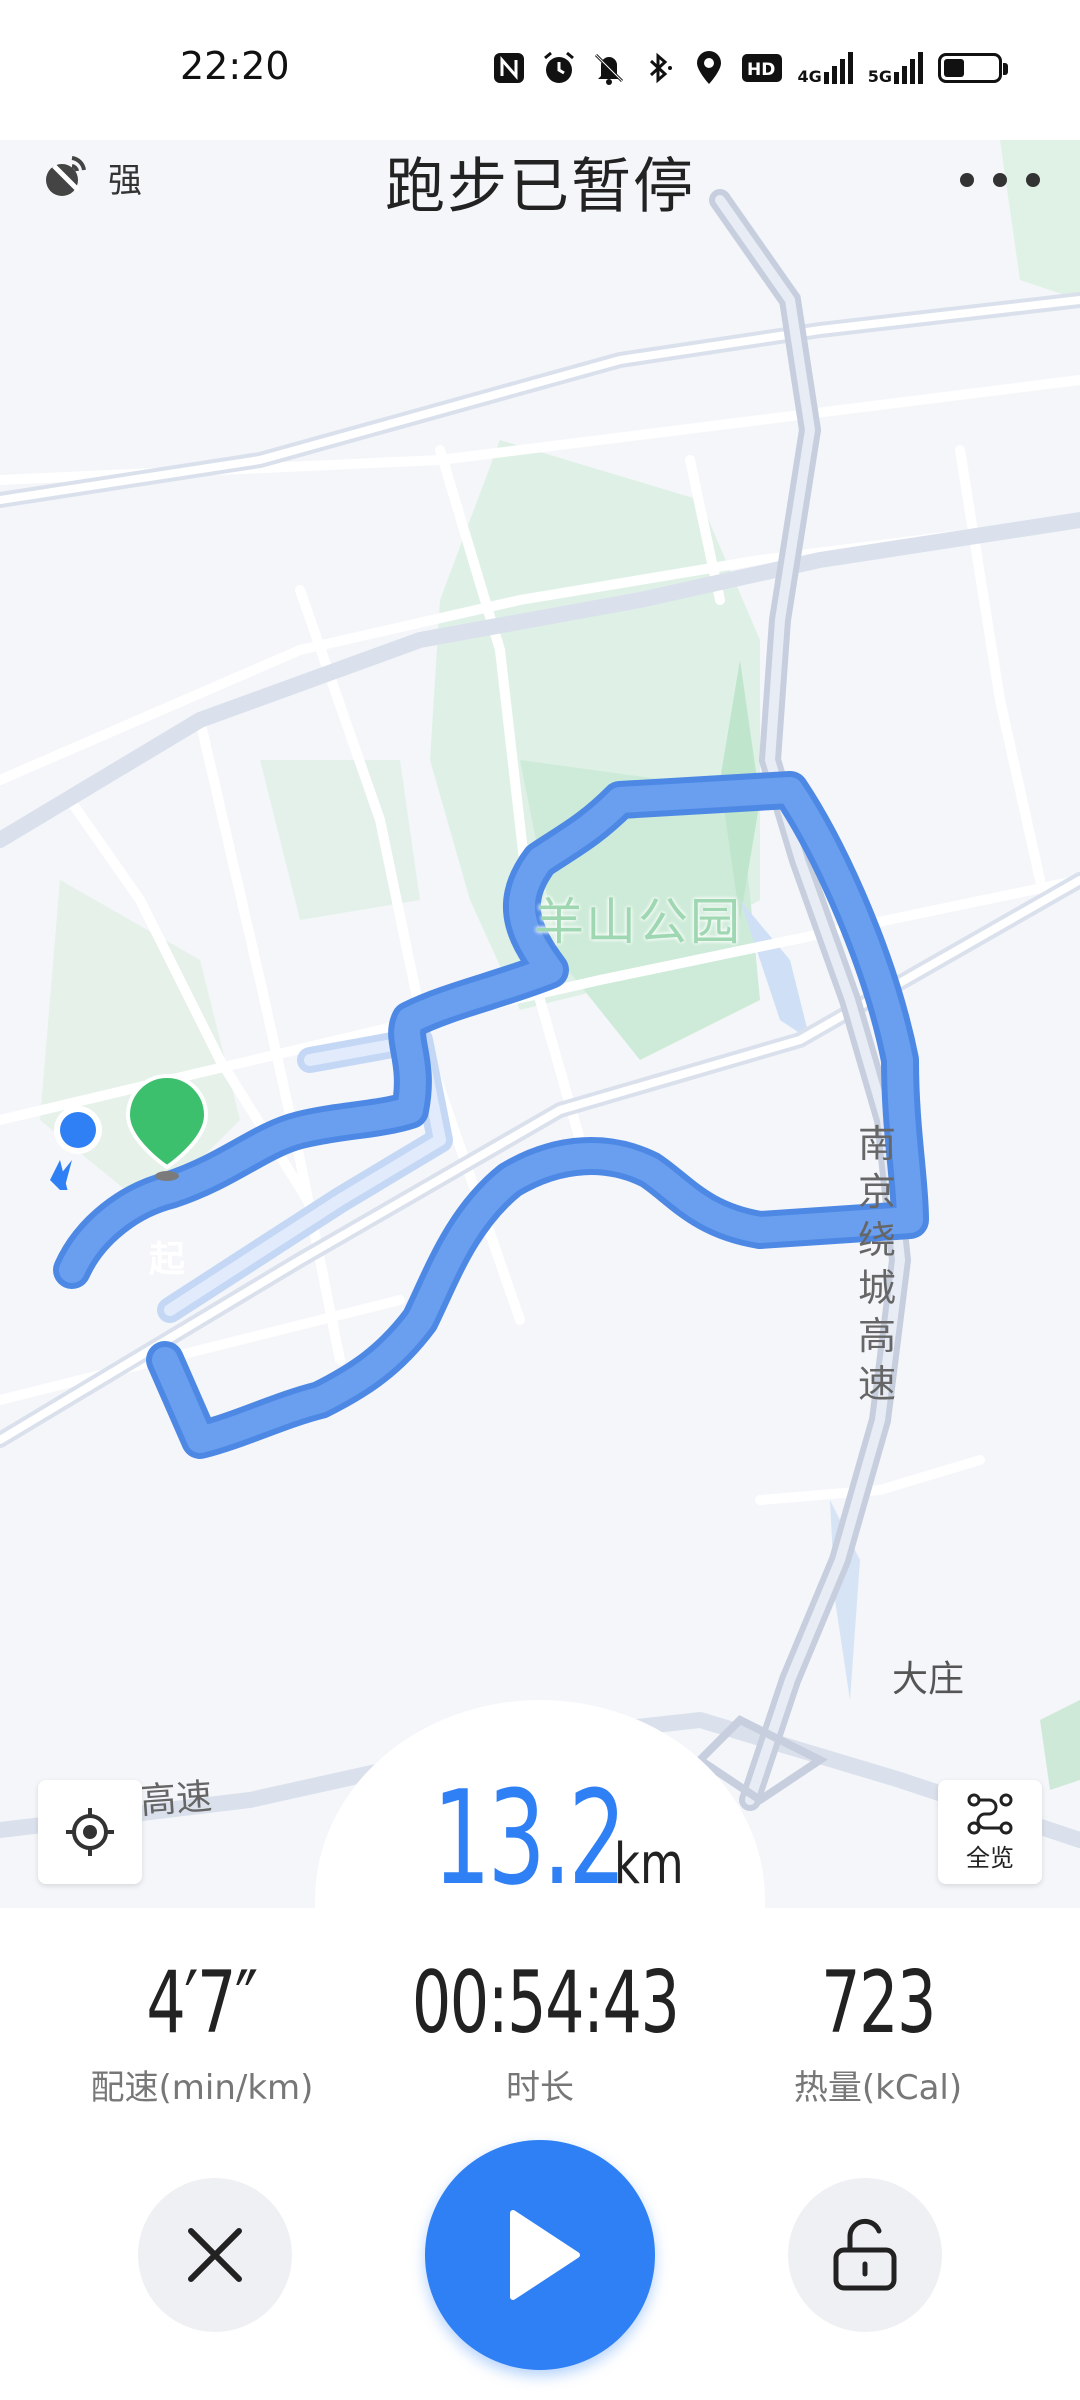  I want to click on park-label: 羊山公园, so click(638, 922).